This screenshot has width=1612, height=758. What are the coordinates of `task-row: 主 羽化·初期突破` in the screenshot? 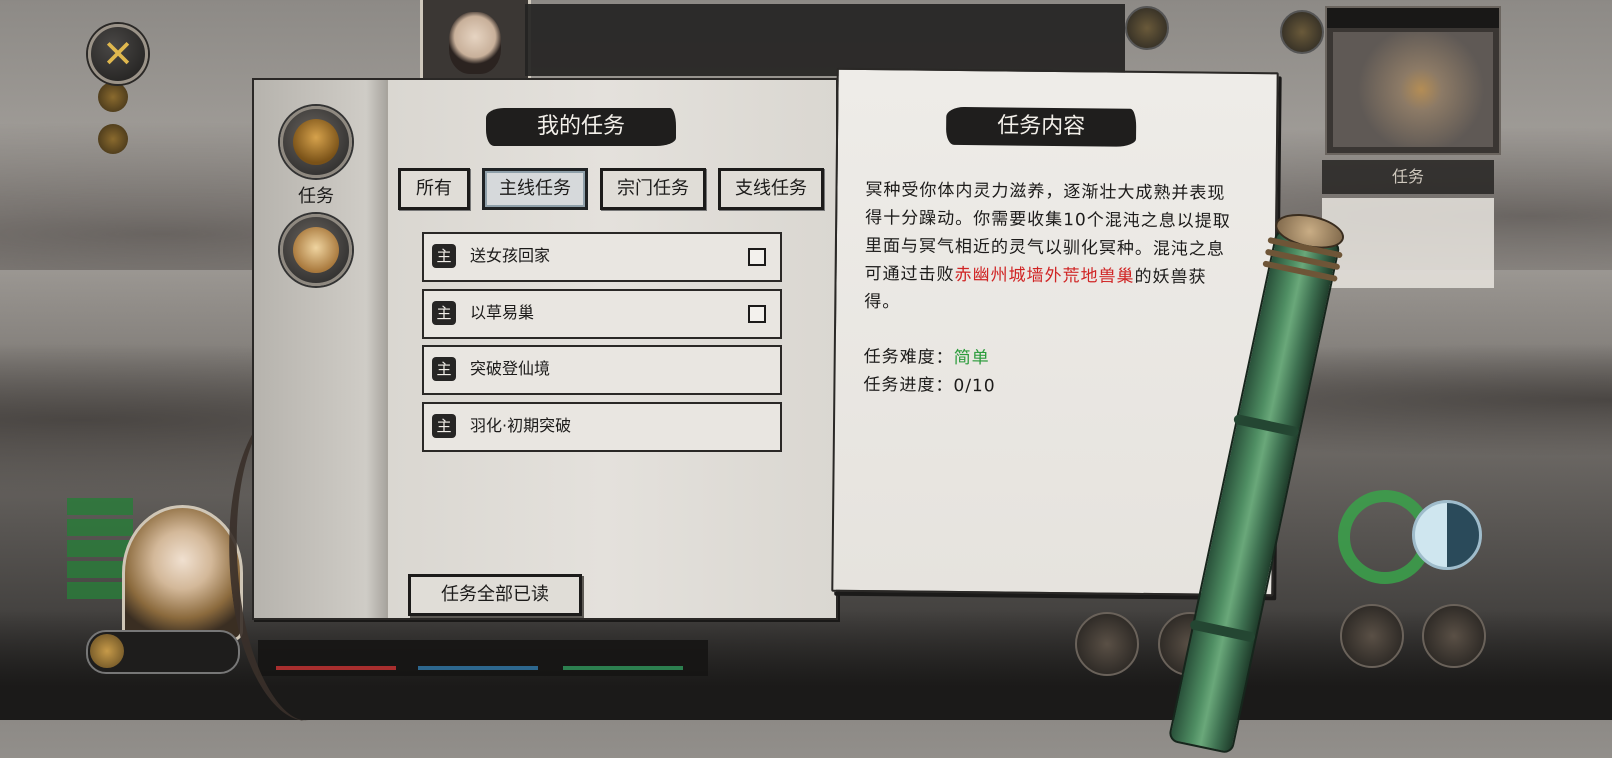 It's located at (602, 427).